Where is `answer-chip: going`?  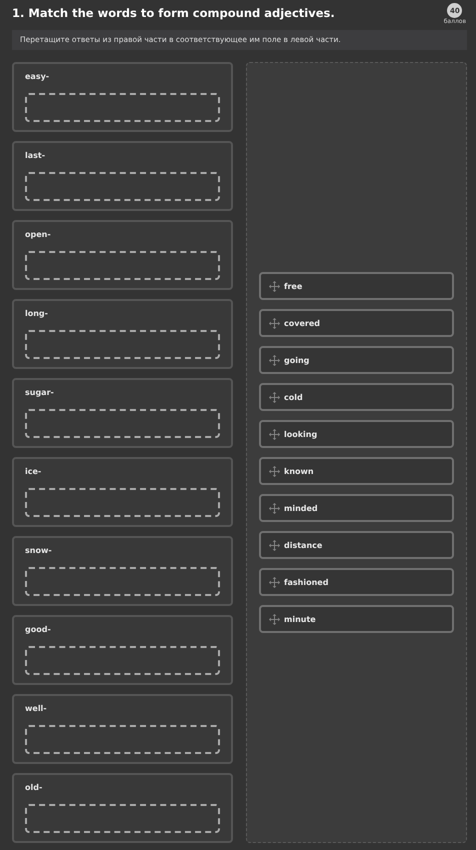
answer-chip: going is located at coordinates (356, 360).